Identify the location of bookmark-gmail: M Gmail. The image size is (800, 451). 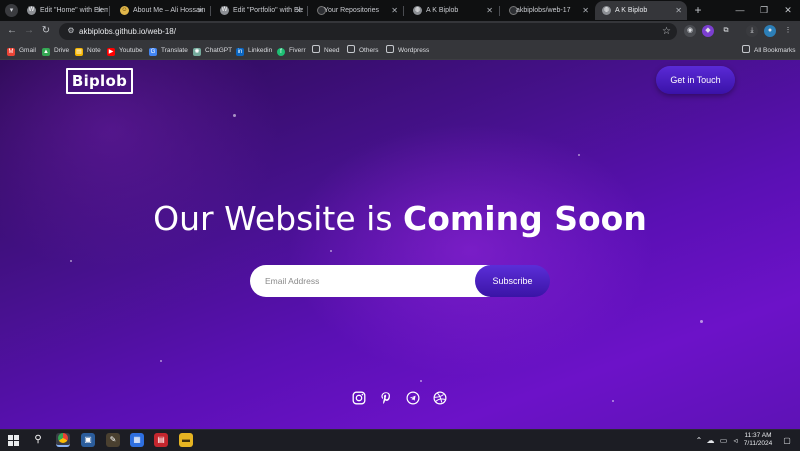
(21, 51).